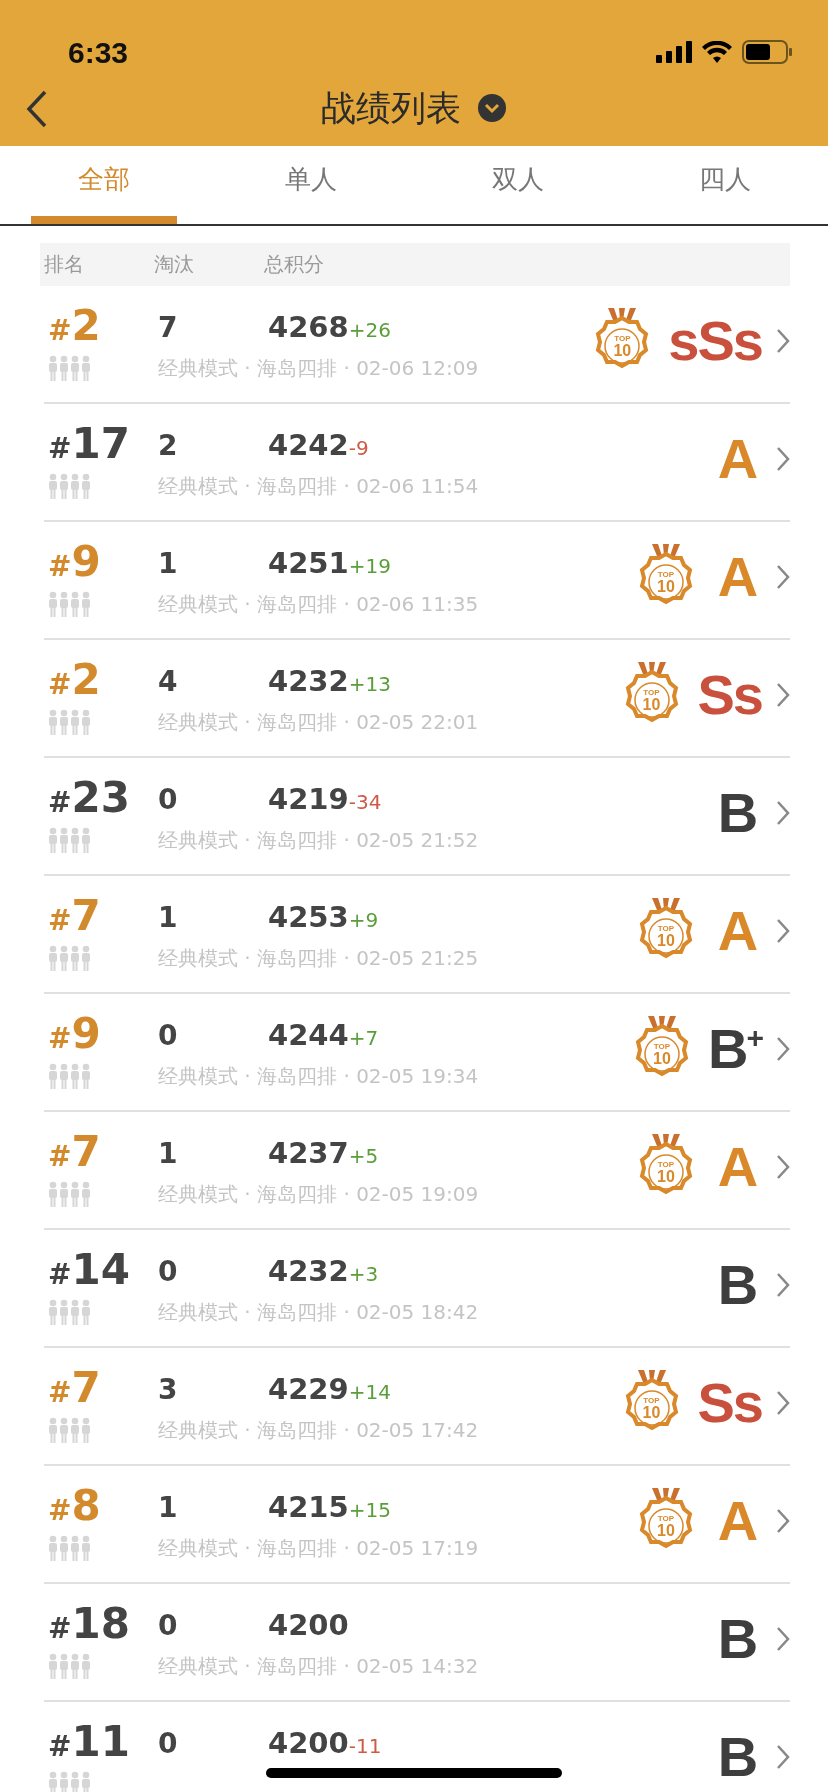 The height and width of the screenshot is (1792, 828). What do you see at coordinates (308, 1507) in the screenshot?
I see `score: 4215` at bounding box center [308, 1507].